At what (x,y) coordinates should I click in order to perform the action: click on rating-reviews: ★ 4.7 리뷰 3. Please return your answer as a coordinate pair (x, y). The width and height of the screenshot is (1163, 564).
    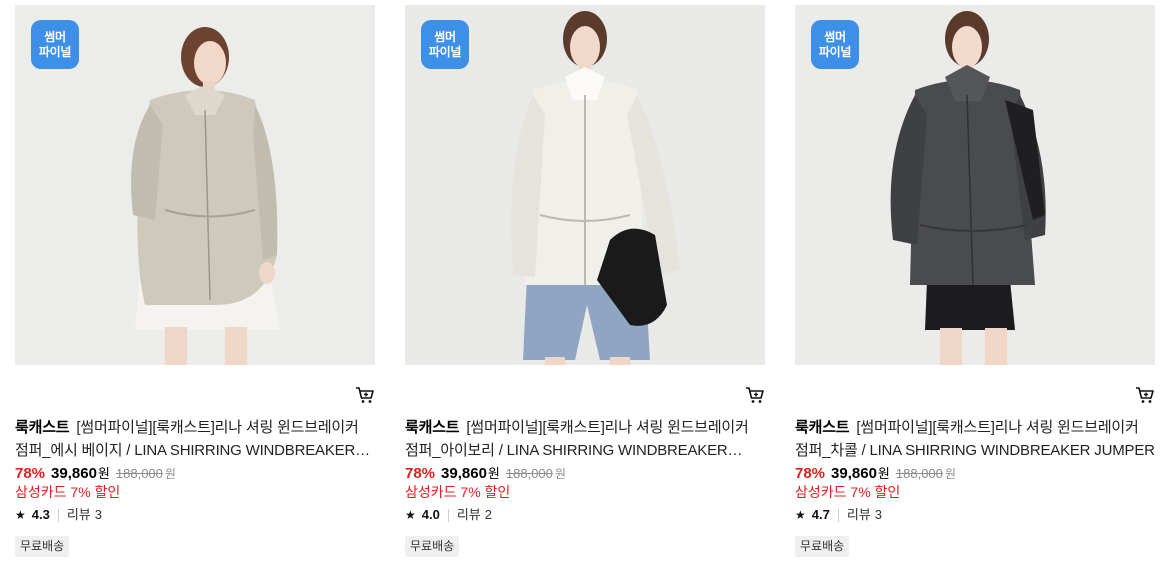
    Looking at the image, I should click on (838, 515).